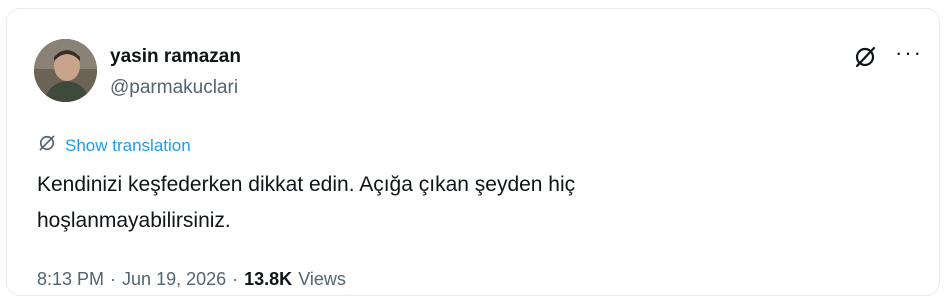 Image resolution: width=948 pixels, height=303 pixels. Describe the element at coordinates (70, 279) in the screenshot. I see `tweet-time: 8:13 PM` at that location.